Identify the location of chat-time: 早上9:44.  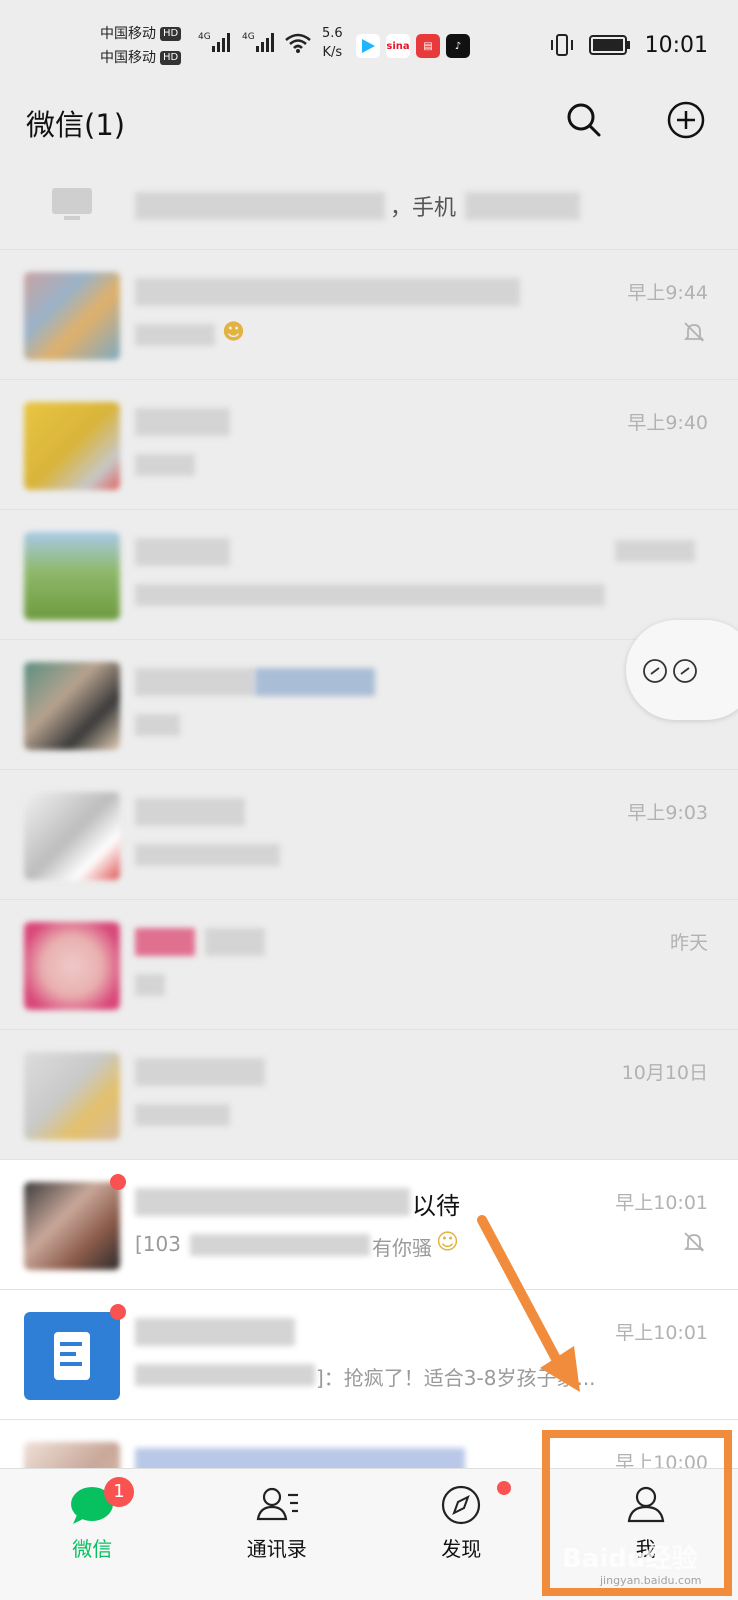
(667, 293).